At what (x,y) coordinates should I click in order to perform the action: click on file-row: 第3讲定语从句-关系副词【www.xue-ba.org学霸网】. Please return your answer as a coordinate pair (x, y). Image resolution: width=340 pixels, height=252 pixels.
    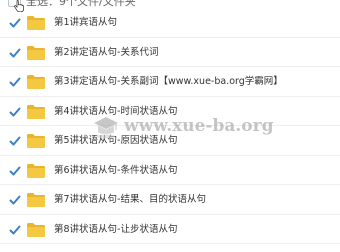
    Looking at the image, I should click on (170, 82).